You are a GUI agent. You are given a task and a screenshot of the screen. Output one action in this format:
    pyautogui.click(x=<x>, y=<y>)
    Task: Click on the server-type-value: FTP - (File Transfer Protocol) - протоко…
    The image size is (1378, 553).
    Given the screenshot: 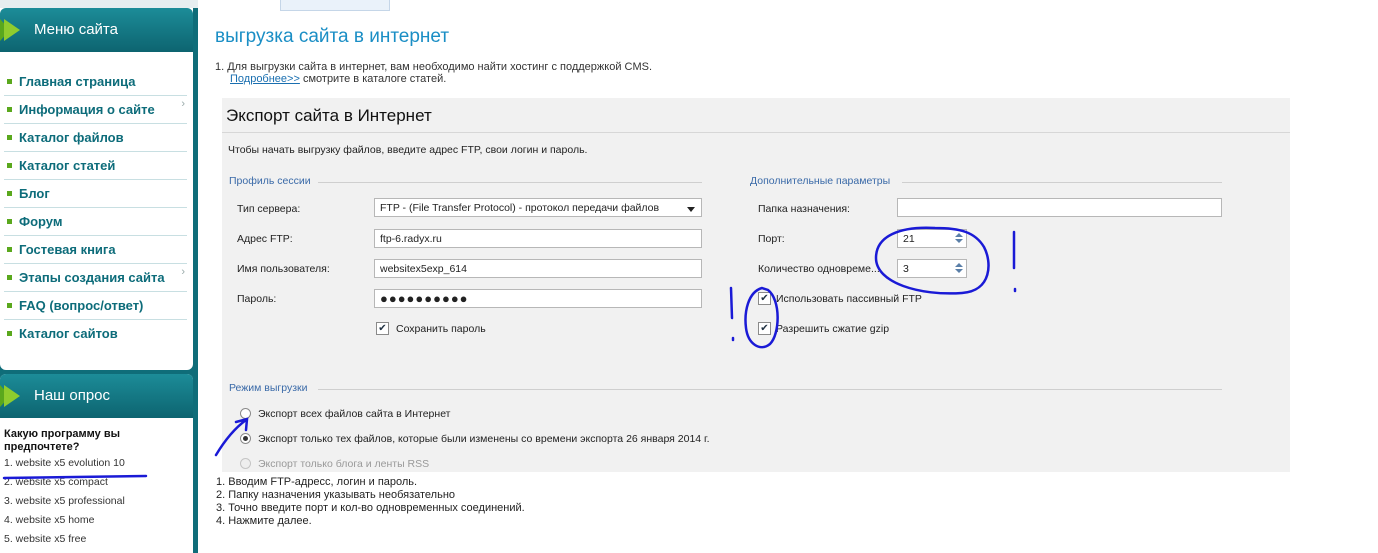 What is the action you would take?
    pyautogui.click(x=520, y=208)
    